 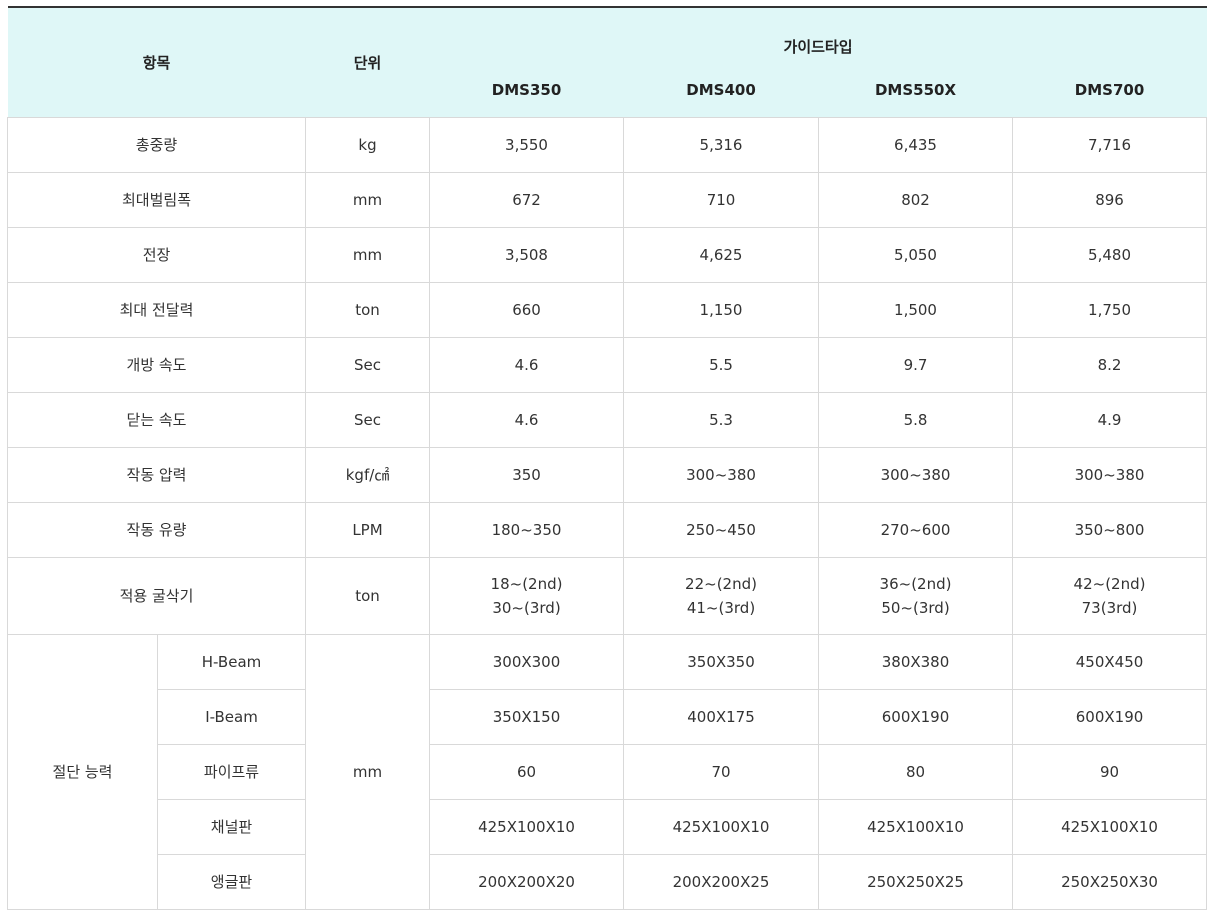 What do you see at coordinates (231, 771) in the screenshot?
I see `row-sublabel: 파이프류` at bounding box center [231, 771].